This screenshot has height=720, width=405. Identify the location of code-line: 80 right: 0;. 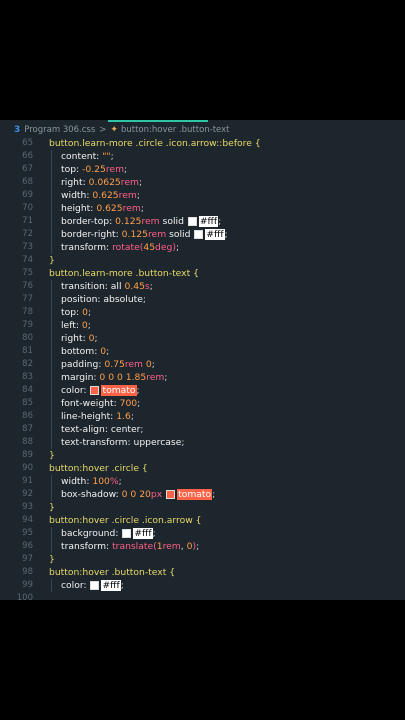
(202, 338).